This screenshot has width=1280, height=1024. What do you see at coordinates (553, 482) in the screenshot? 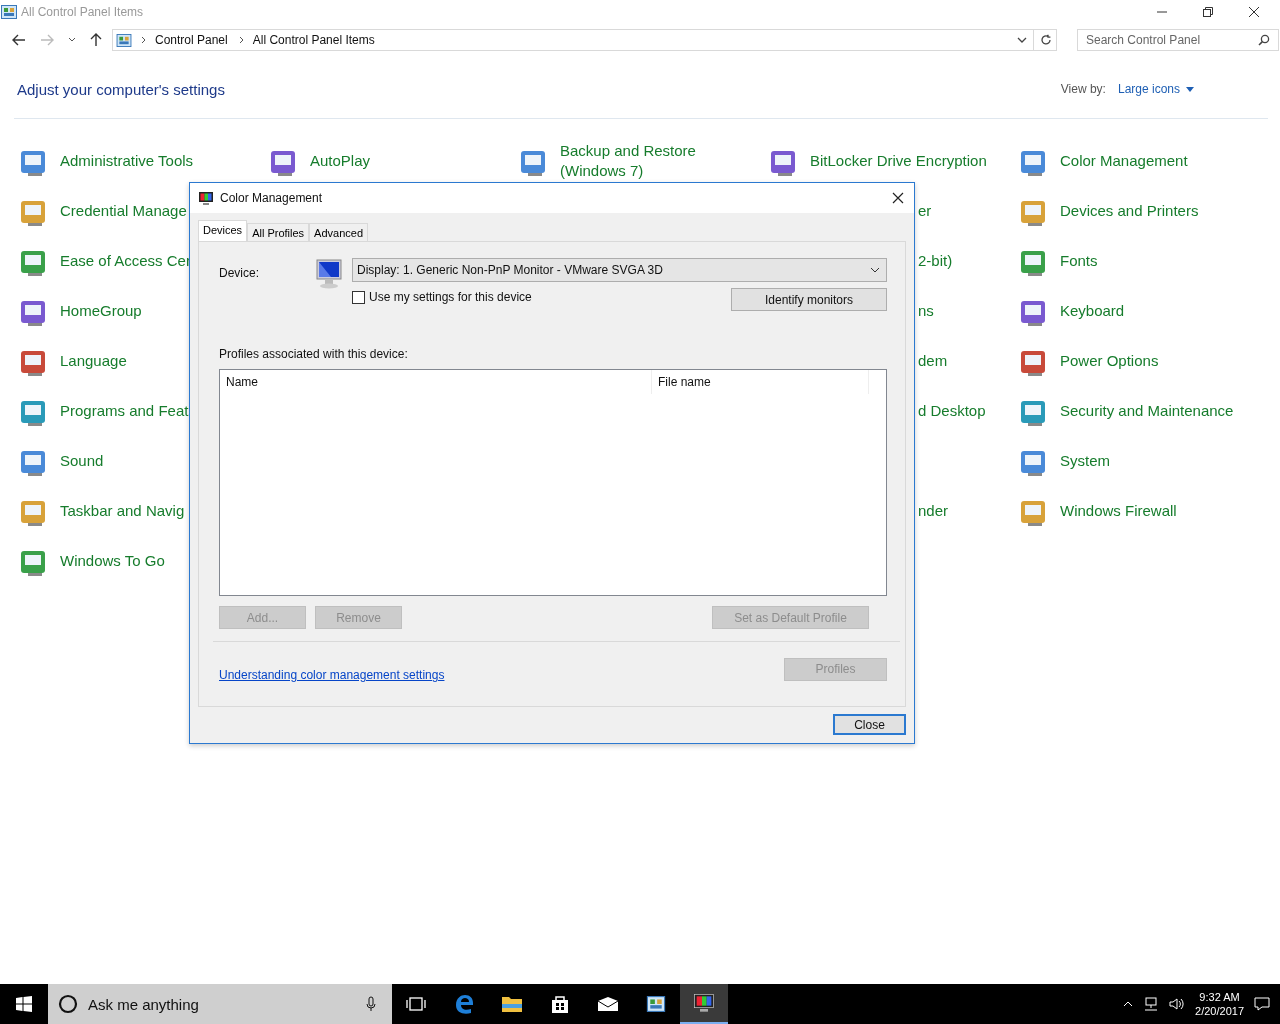
I see `profiles-list: Name File name` at bounding box center [553, 482].